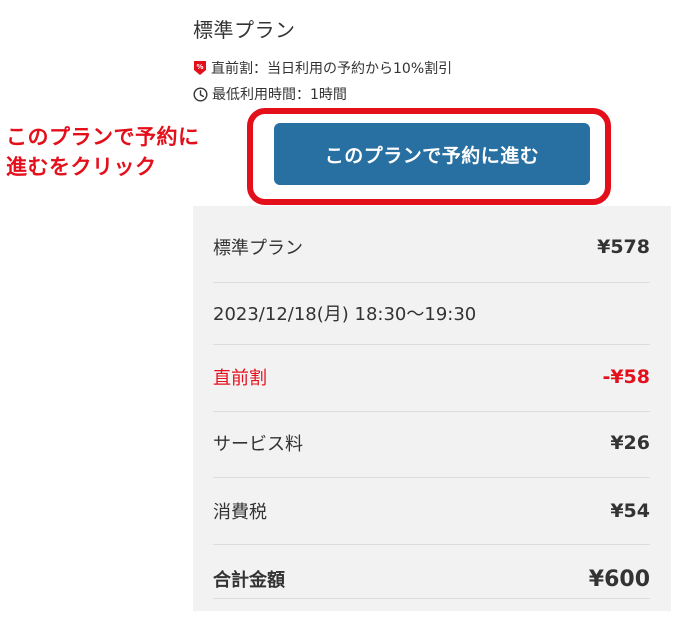 This screenshot has height=621, width=680. I want to click on summary-label: 標準プラン, so click(258, 248).